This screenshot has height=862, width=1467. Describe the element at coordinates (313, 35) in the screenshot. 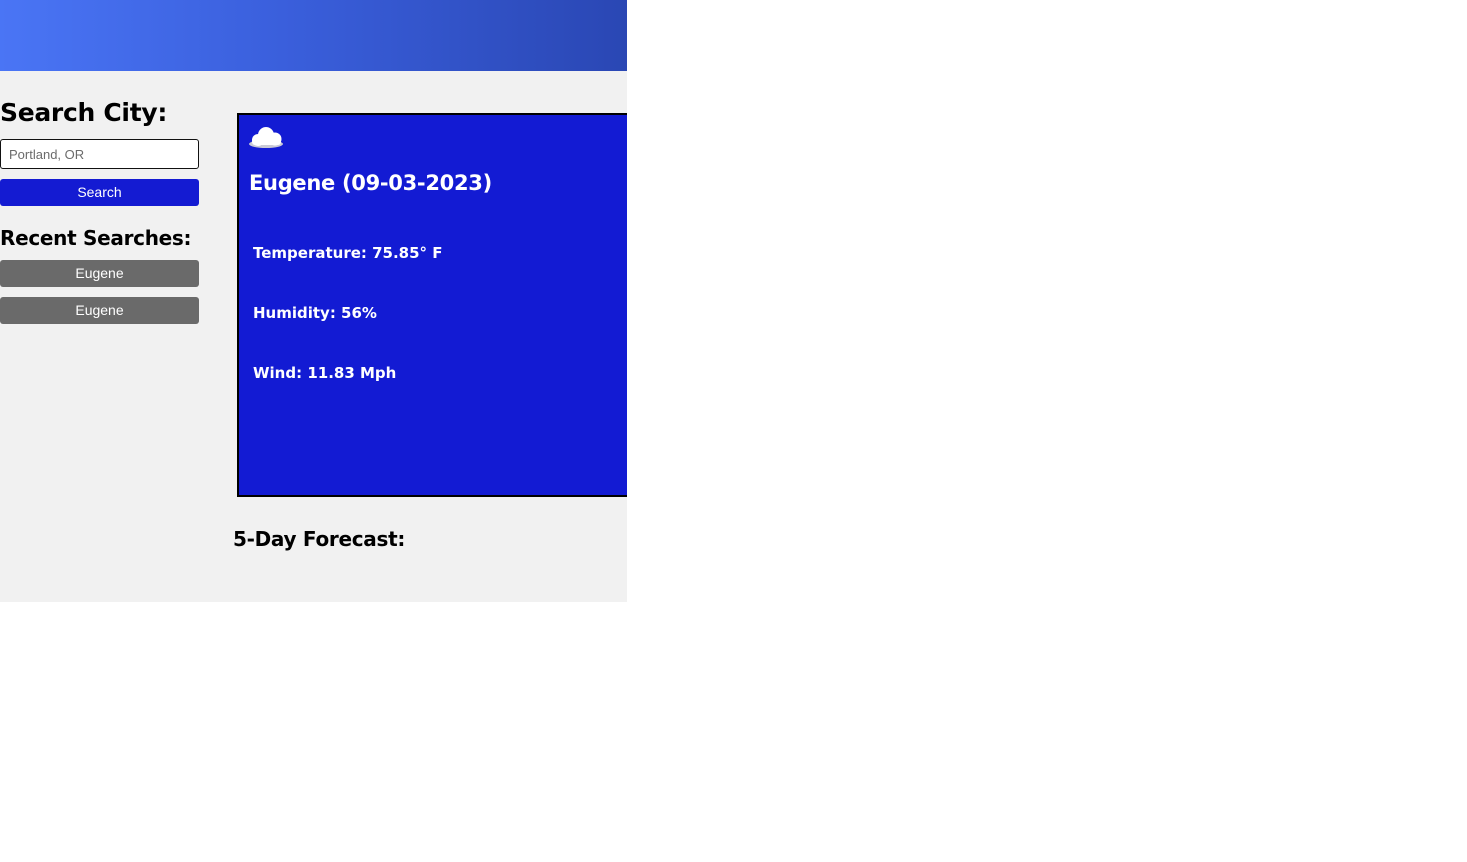

I see `header-banner` at that location.